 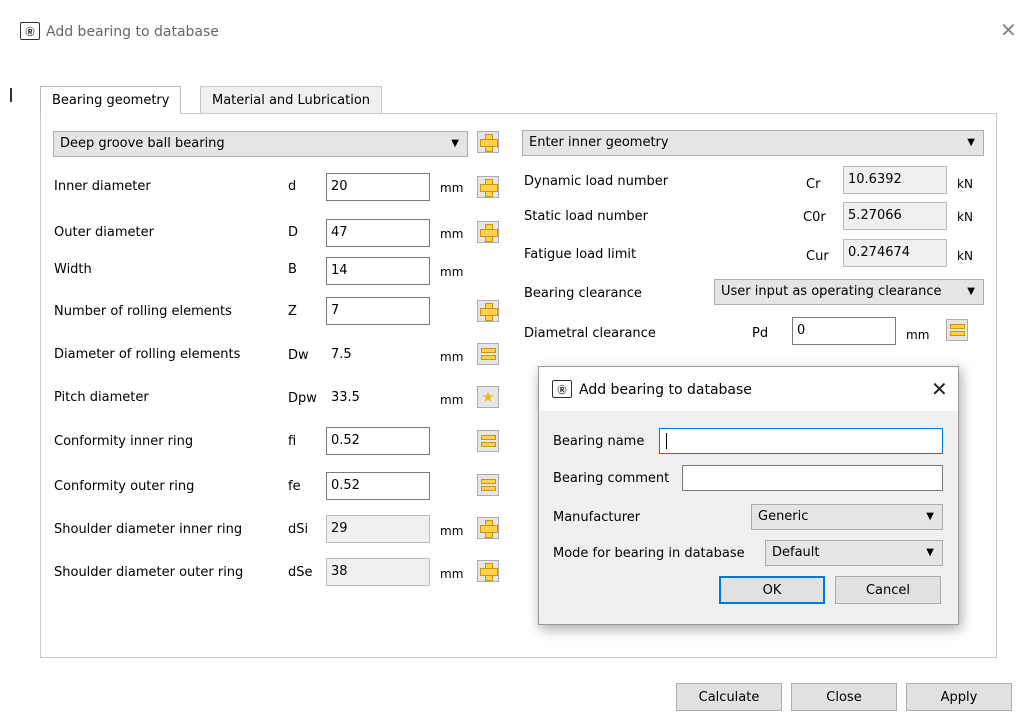 I want to click on width-field: 14, so click(x=378, y=271).